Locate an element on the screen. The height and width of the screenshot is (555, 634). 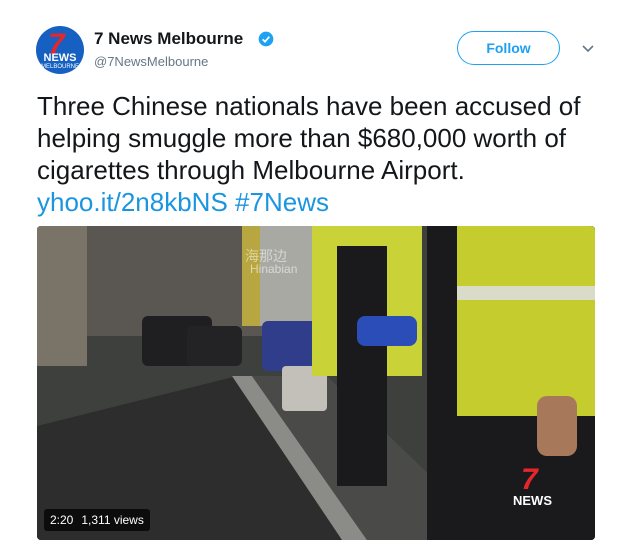
avatar-news-label: NEWS is located at coordinates (60, 58).